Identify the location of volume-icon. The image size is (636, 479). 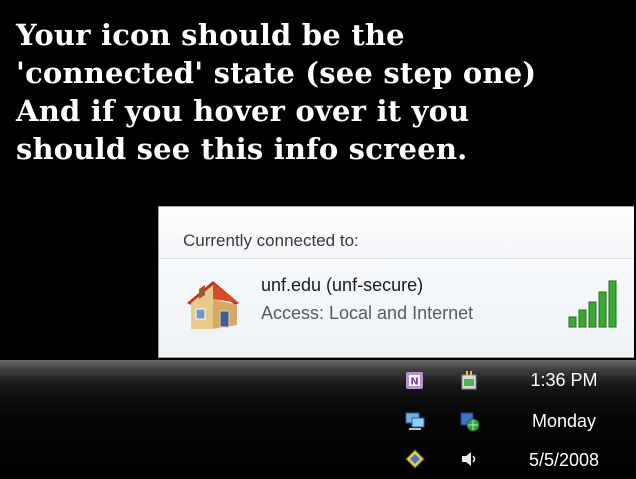
(469, 459).